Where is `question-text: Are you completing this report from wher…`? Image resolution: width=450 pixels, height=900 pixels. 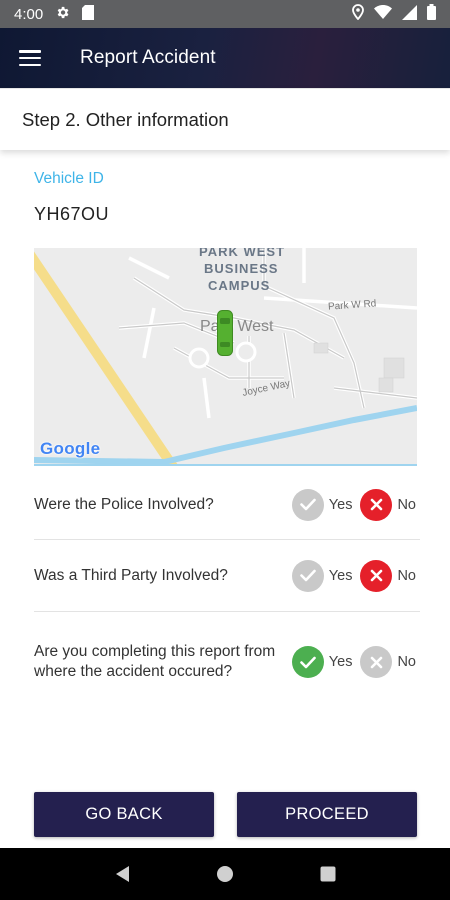 question-text: Are you completing this report from wher… is located at coordinates (155, 661).